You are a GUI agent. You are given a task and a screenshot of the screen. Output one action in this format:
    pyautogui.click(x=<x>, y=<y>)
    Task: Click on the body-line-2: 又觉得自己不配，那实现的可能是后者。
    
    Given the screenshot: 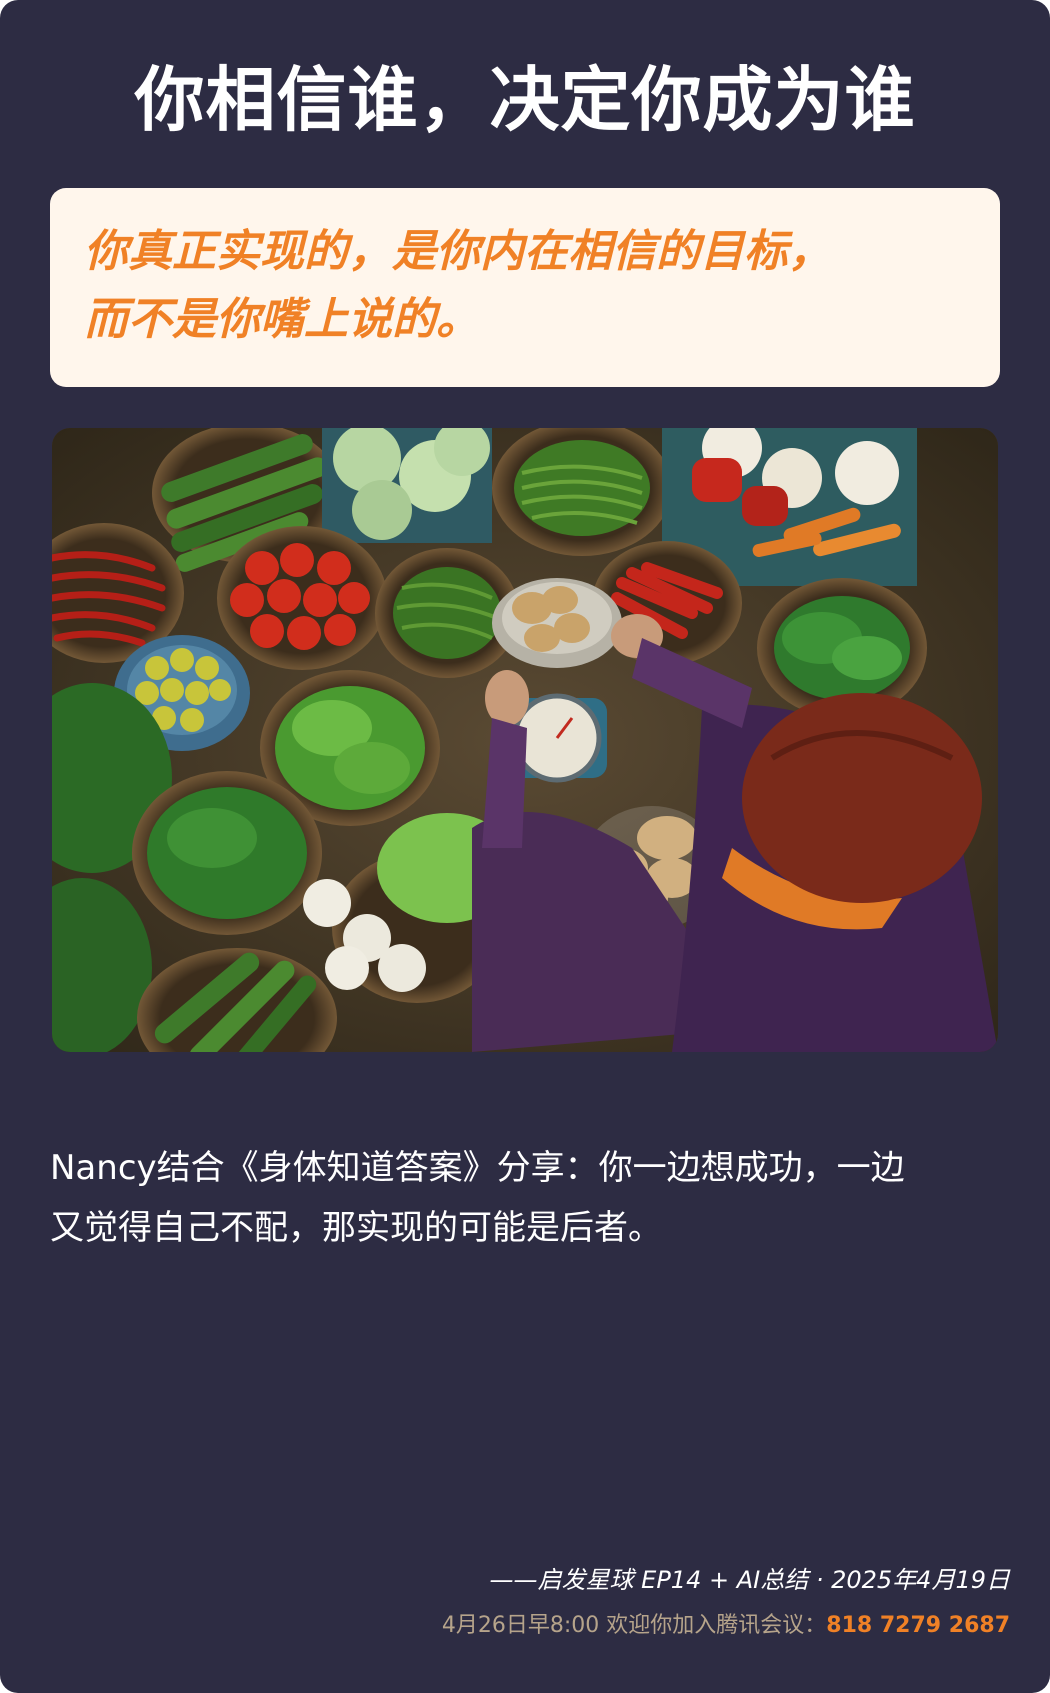 What is the action you would take?
    pyautogui.click(x=356, y=1228)
    